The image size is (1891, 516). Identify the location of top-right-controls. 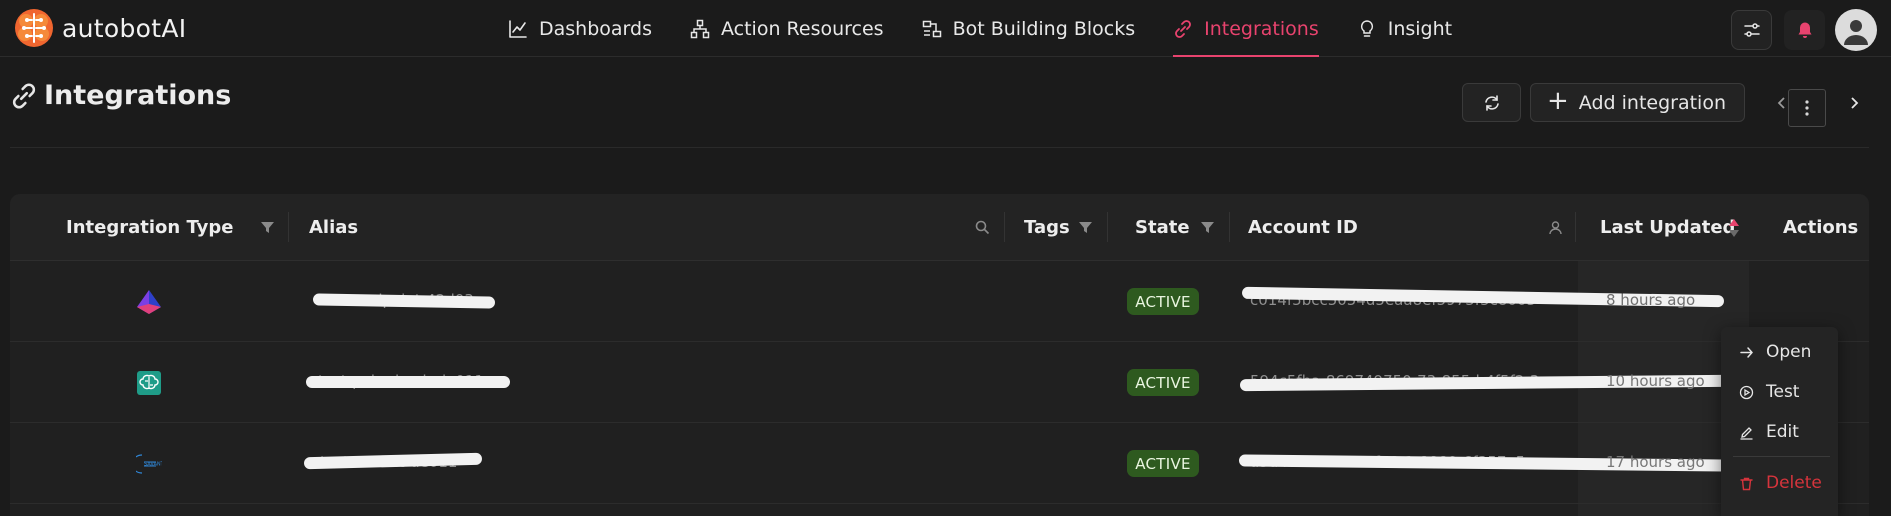
(1798, 30).